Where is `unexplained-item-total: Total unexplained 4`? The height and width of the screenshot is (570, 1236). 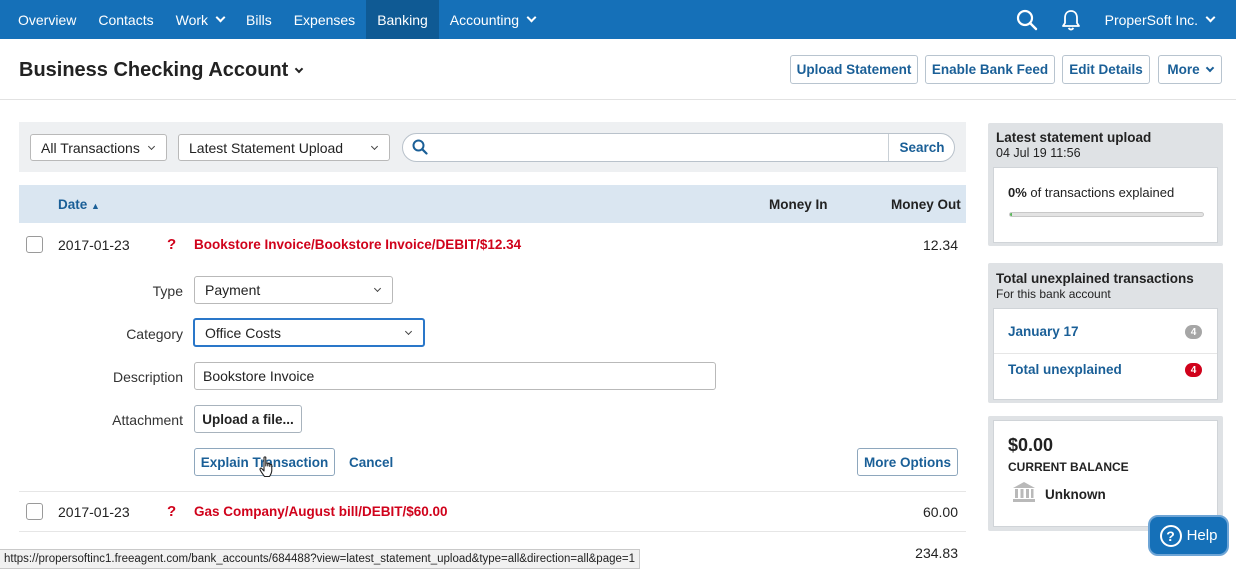
unexplained-item-total: Total unexplained 4 is located at coordinates (1105, 376).